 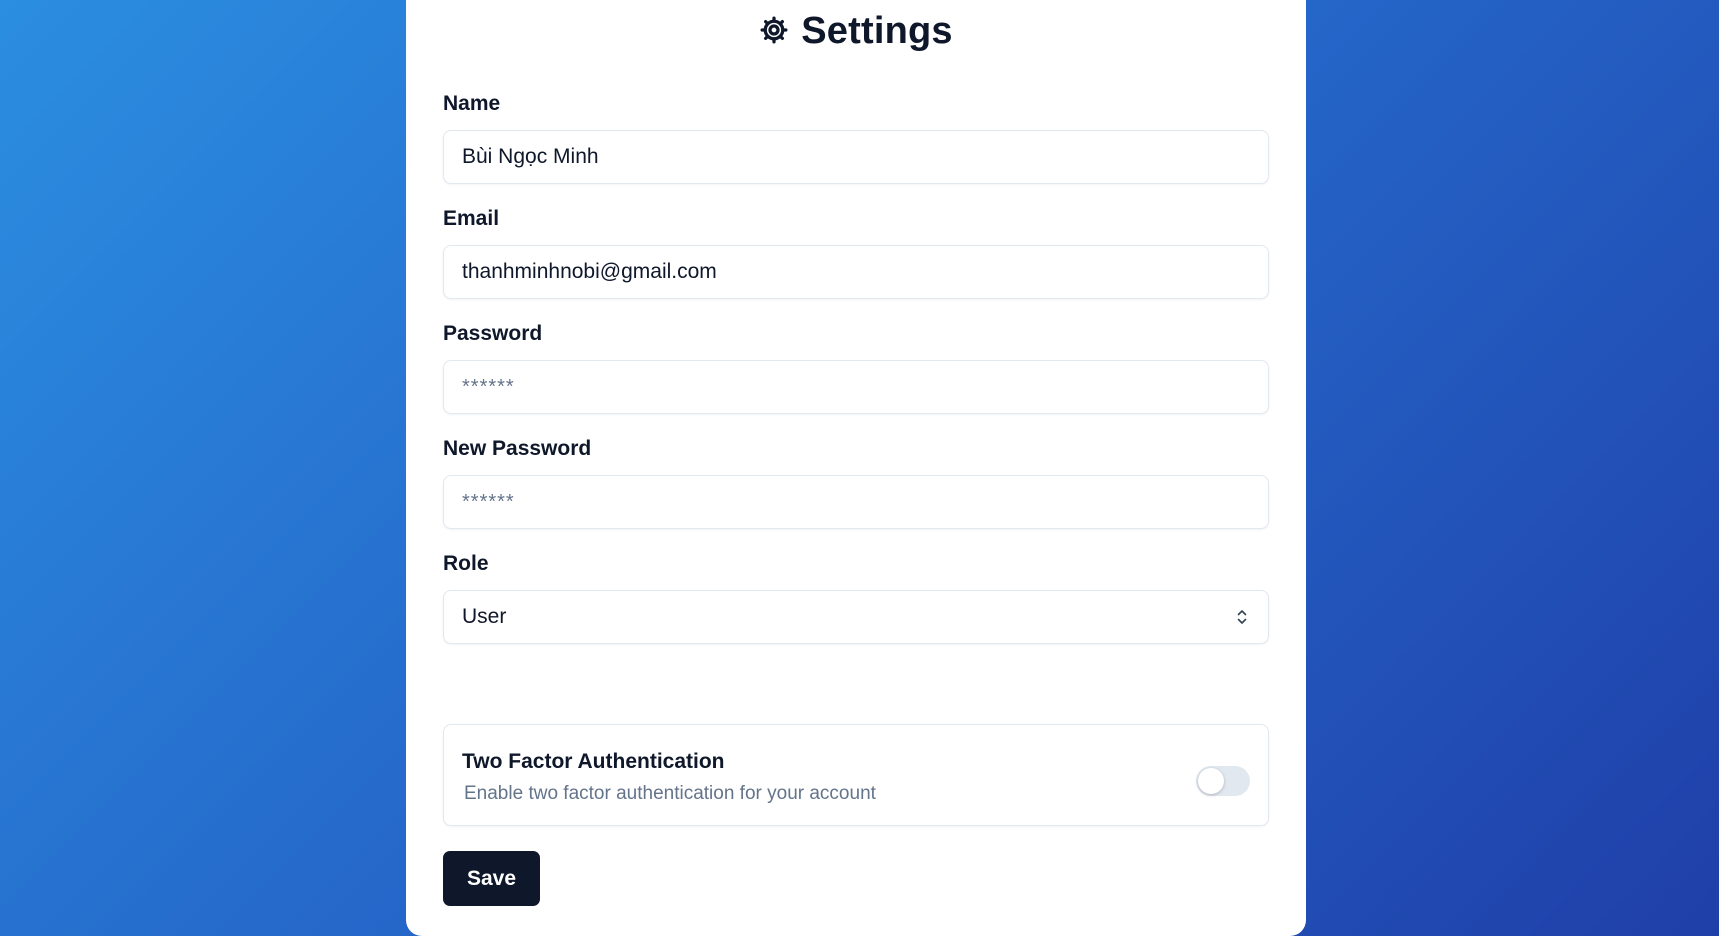 What do you see at coordinates (856, 502) in the screenshot?
I see `new-password-field: ******` at bounding box center [856, 502].